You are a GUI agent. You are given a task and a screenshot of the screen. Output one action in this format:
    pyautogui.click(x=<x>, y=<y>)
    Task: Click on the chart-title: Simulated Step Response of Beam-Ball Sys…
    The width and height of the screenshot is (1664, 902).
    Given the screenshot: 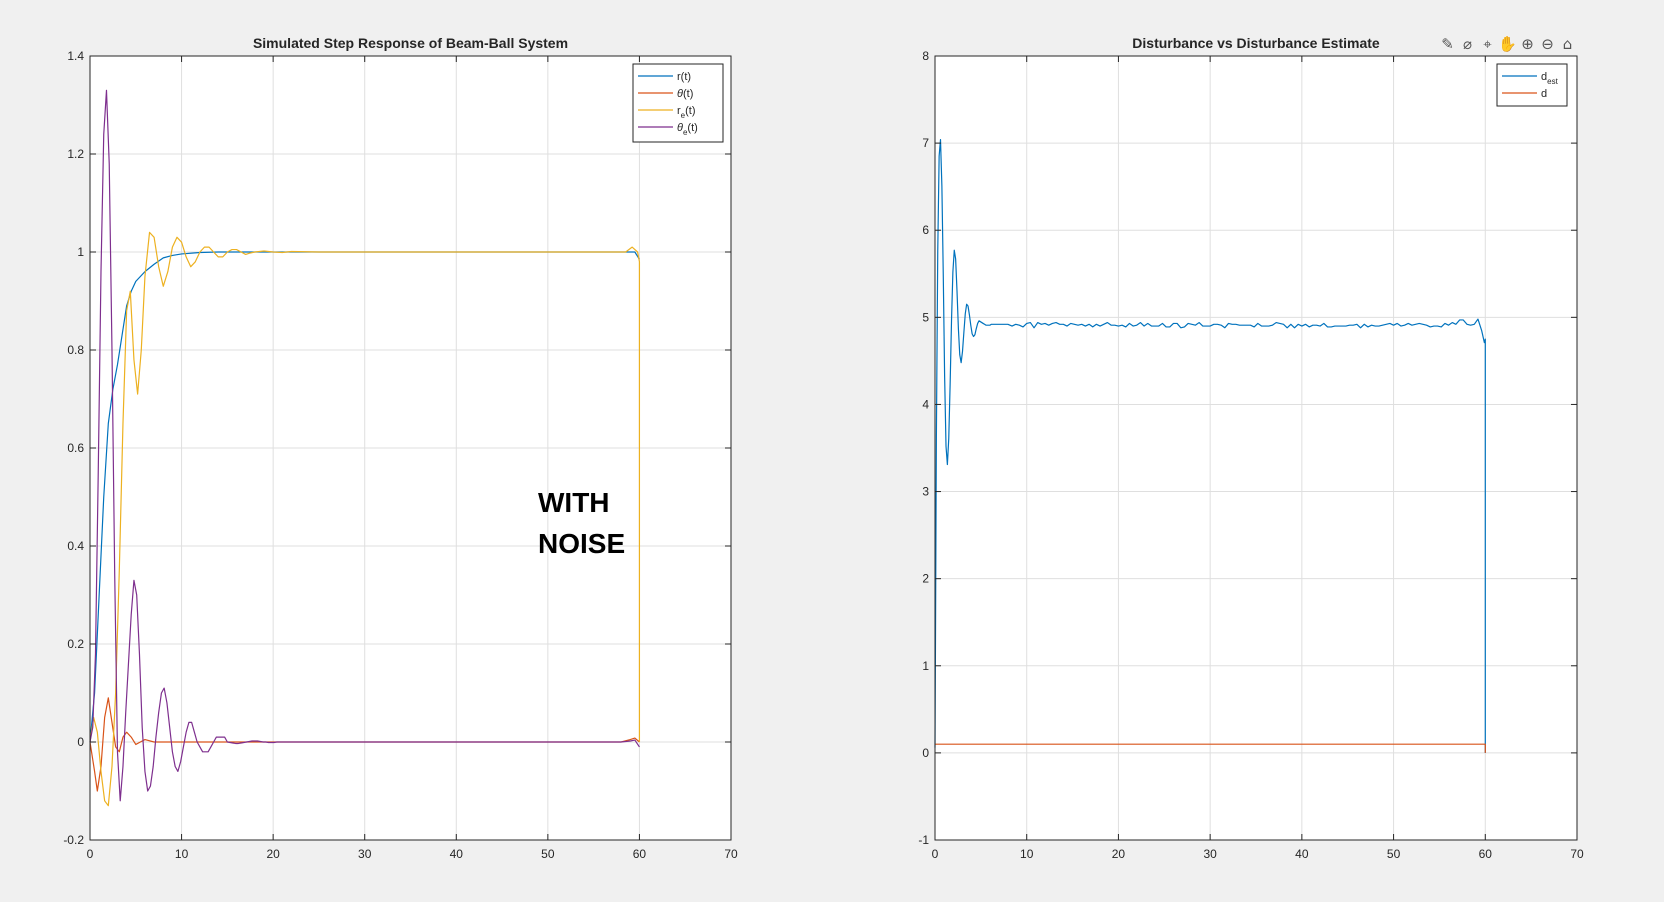 What is the action you would take?
    pyautogui.click(x=410, y=43)
    